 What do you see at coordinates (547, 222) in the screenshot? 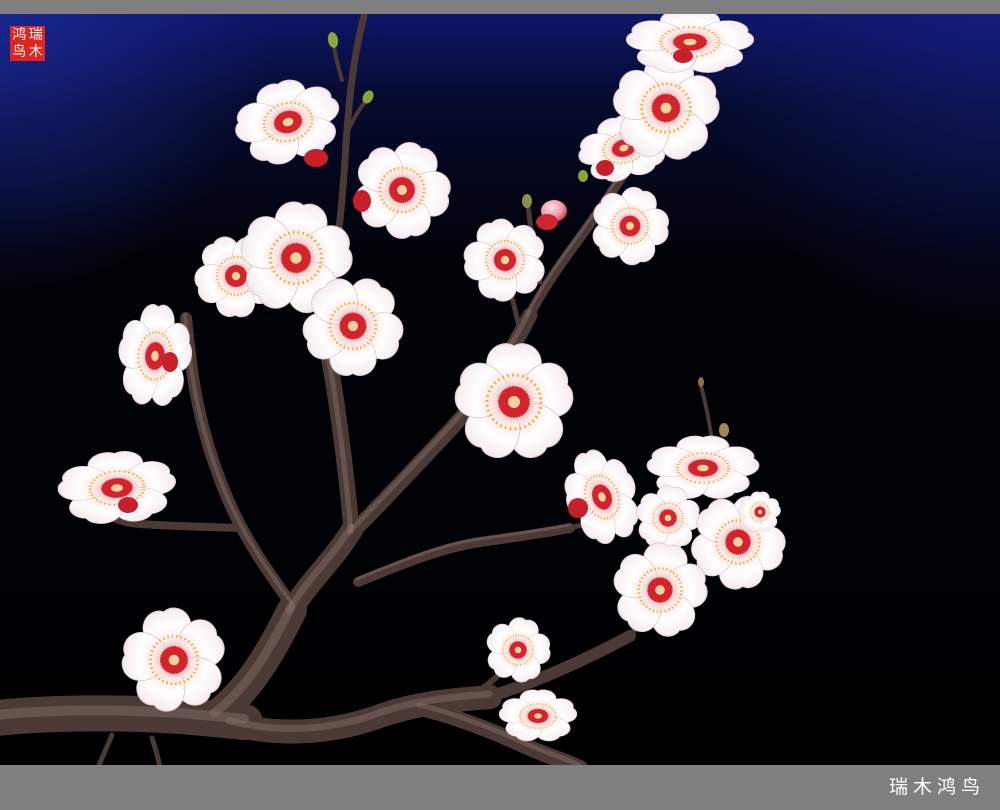
I see `bud-calyx` at bounding box center [547, 222].